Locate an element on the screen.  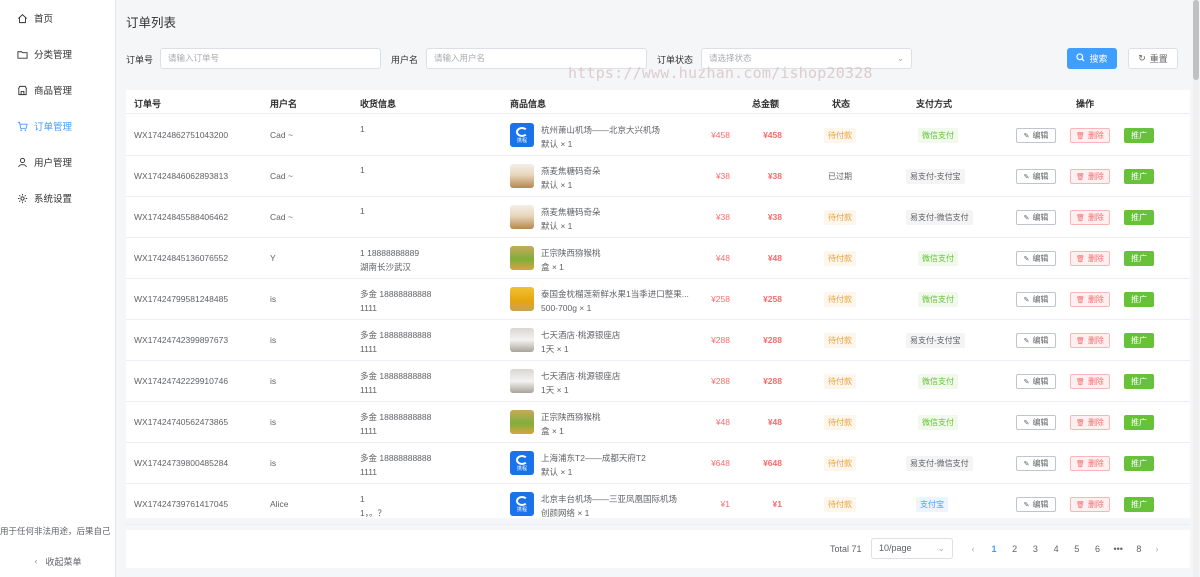
shipping-info: 多金 18888888888 1111 is located at coordinates (395, 301).